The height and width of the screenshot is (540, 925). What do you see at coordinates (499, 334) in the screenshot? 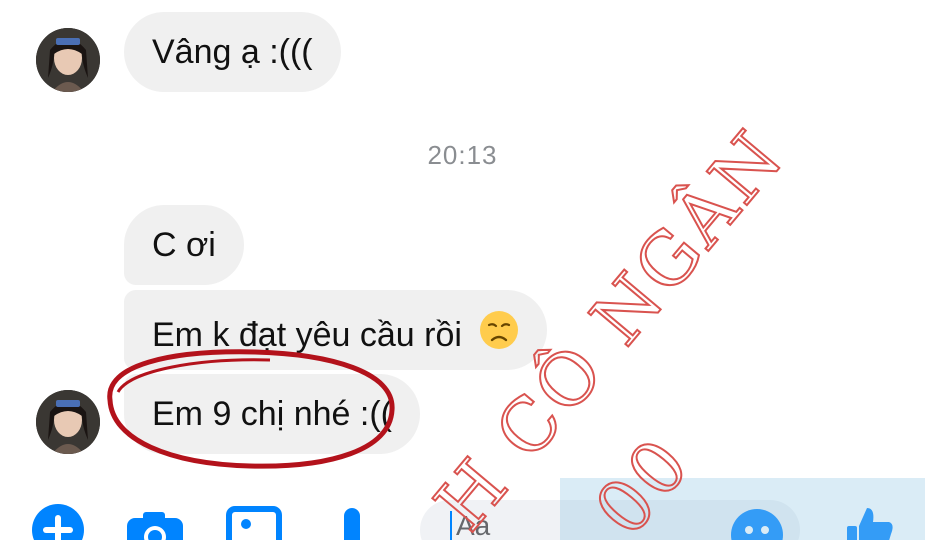
I see `disappointed-face-icon` at bounding box center [499, 334].